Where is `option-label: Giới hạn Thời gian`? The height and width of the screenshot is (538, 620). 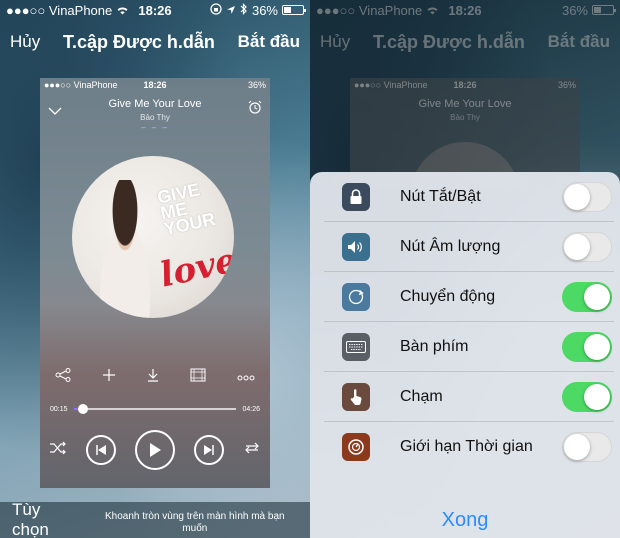 option-label: Giới hạn Thời gian is located at coordinates (466, 446).